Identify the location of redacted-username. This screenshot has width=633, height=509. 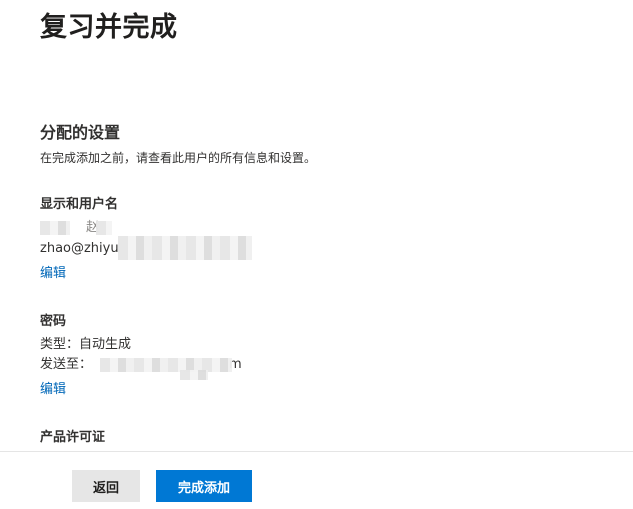
(185, 248).